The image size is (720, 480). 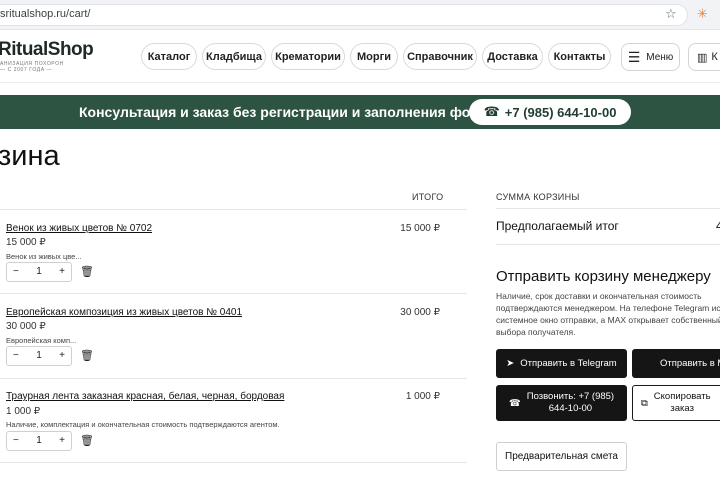 I want to click on header-divider, so click(x=360, y=82).